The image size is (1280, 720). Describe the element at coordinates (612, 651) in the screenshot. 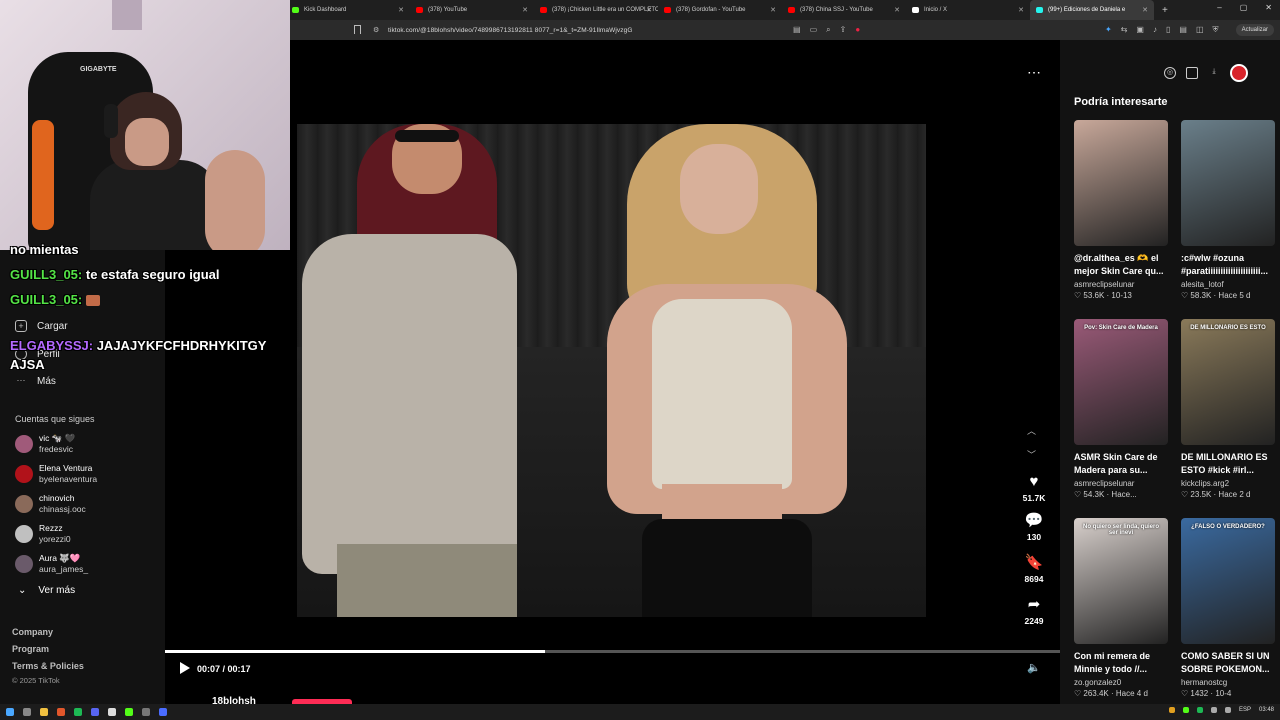

I see `progress-bar` at that location.